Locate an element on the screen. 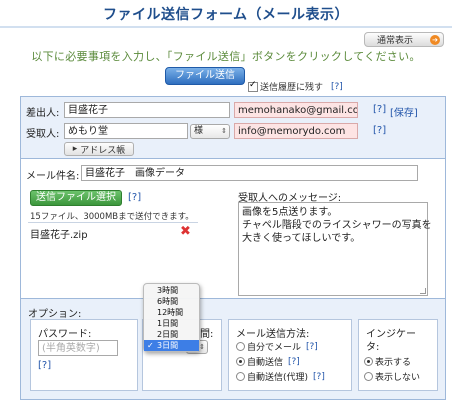  password-placeholder: (半角英数字) is located at coordinates (71, 348).